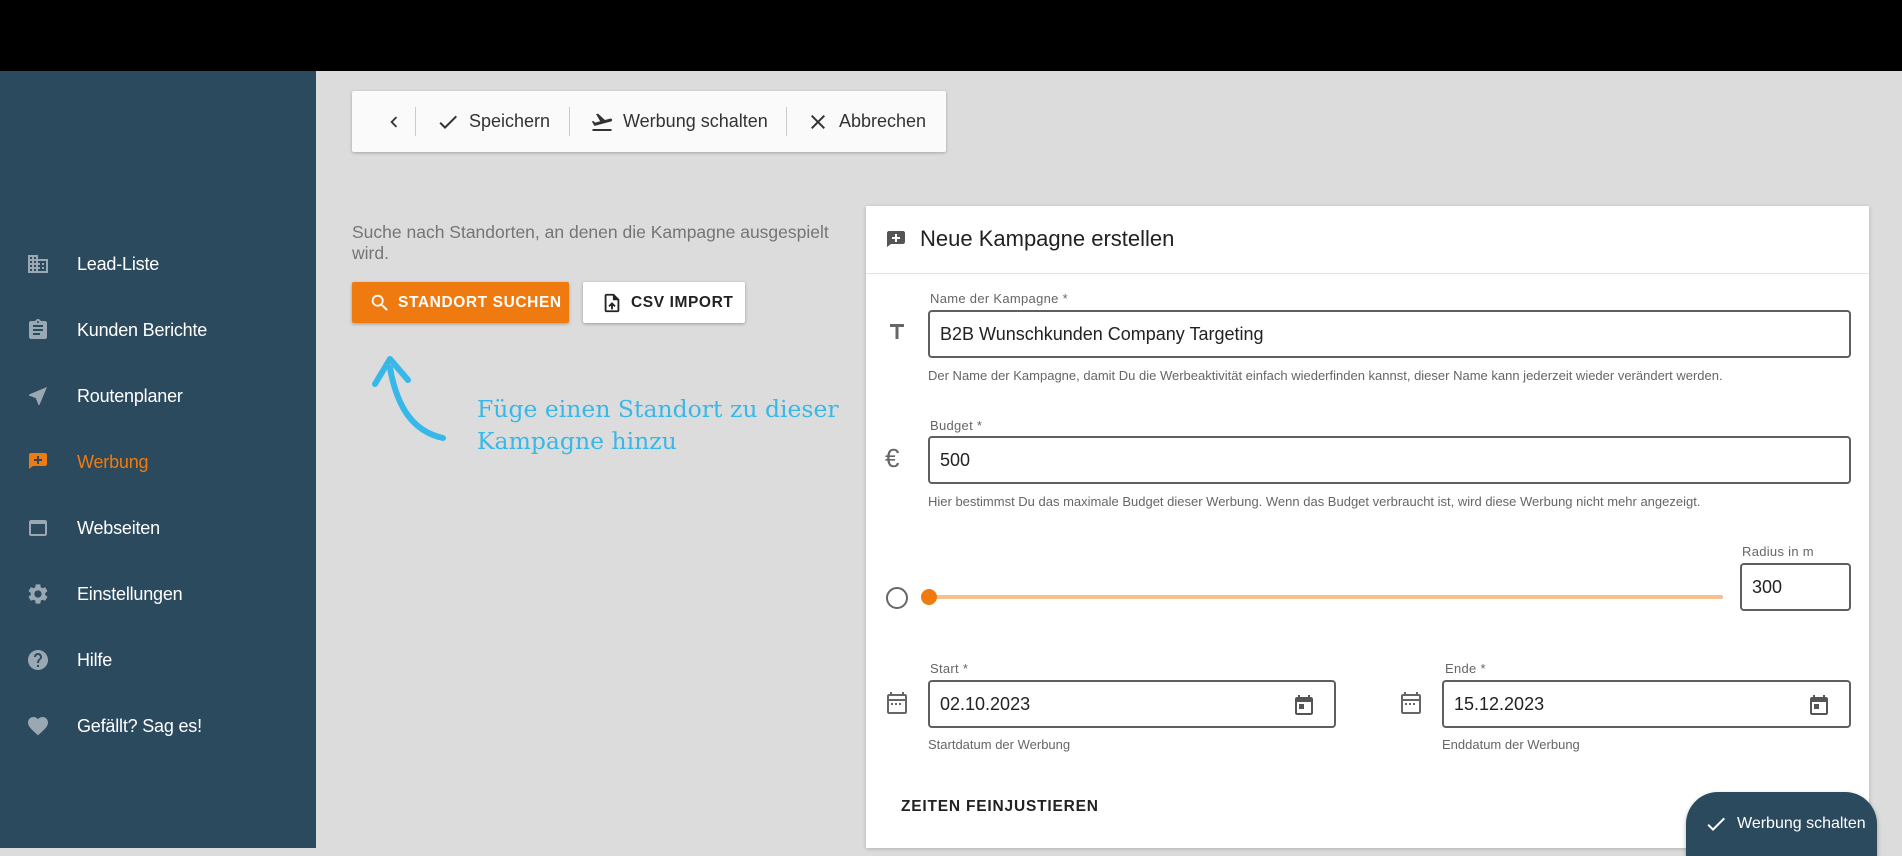  I want to click on flight-takeoff-icon, so click(602, 122).